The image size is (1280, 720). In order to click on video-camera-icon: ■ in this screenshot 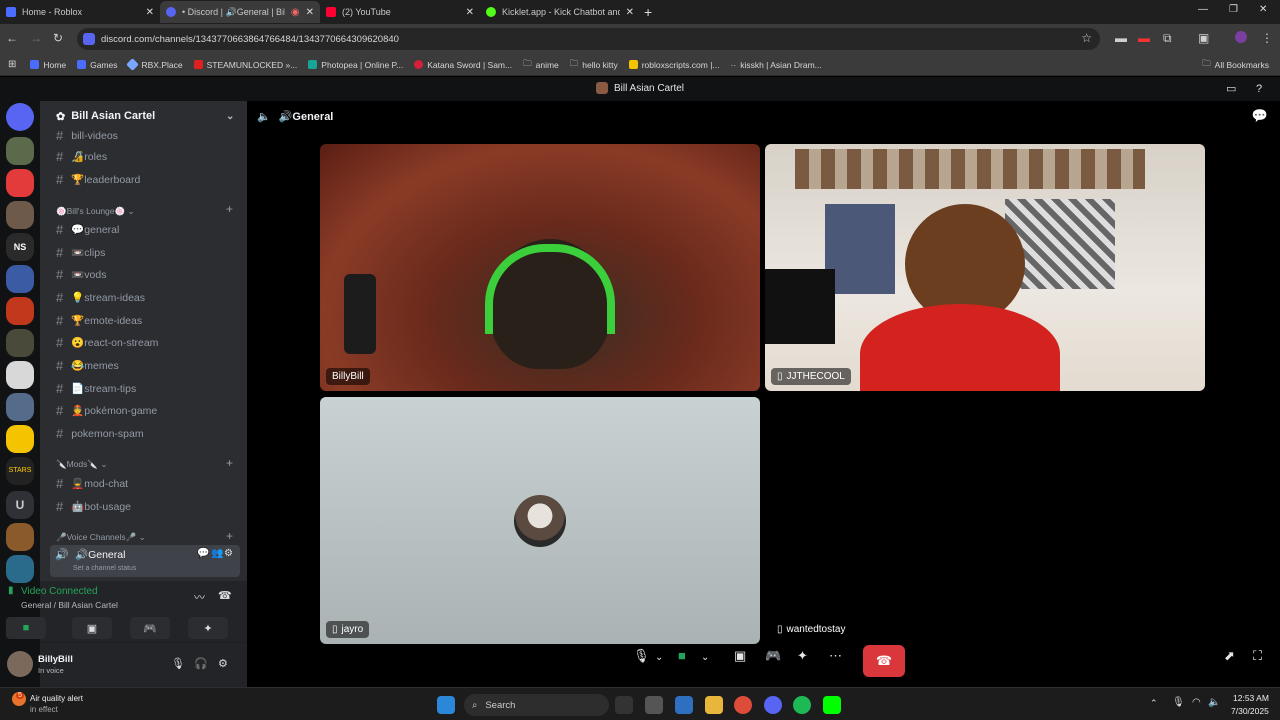, I will do `click(682, 655)`.